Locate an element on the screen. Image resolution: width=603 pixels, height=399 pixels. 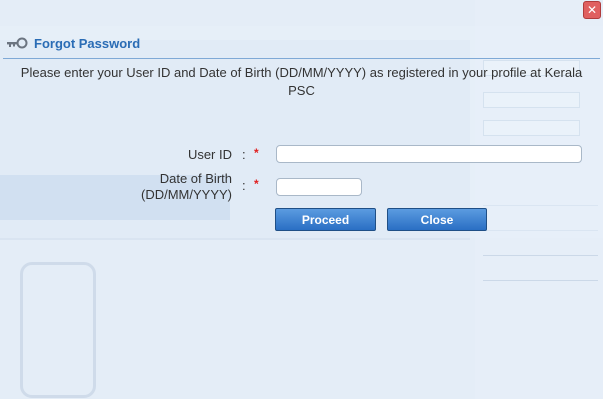
user-id-colon: : is located at coordinates (244, 154).